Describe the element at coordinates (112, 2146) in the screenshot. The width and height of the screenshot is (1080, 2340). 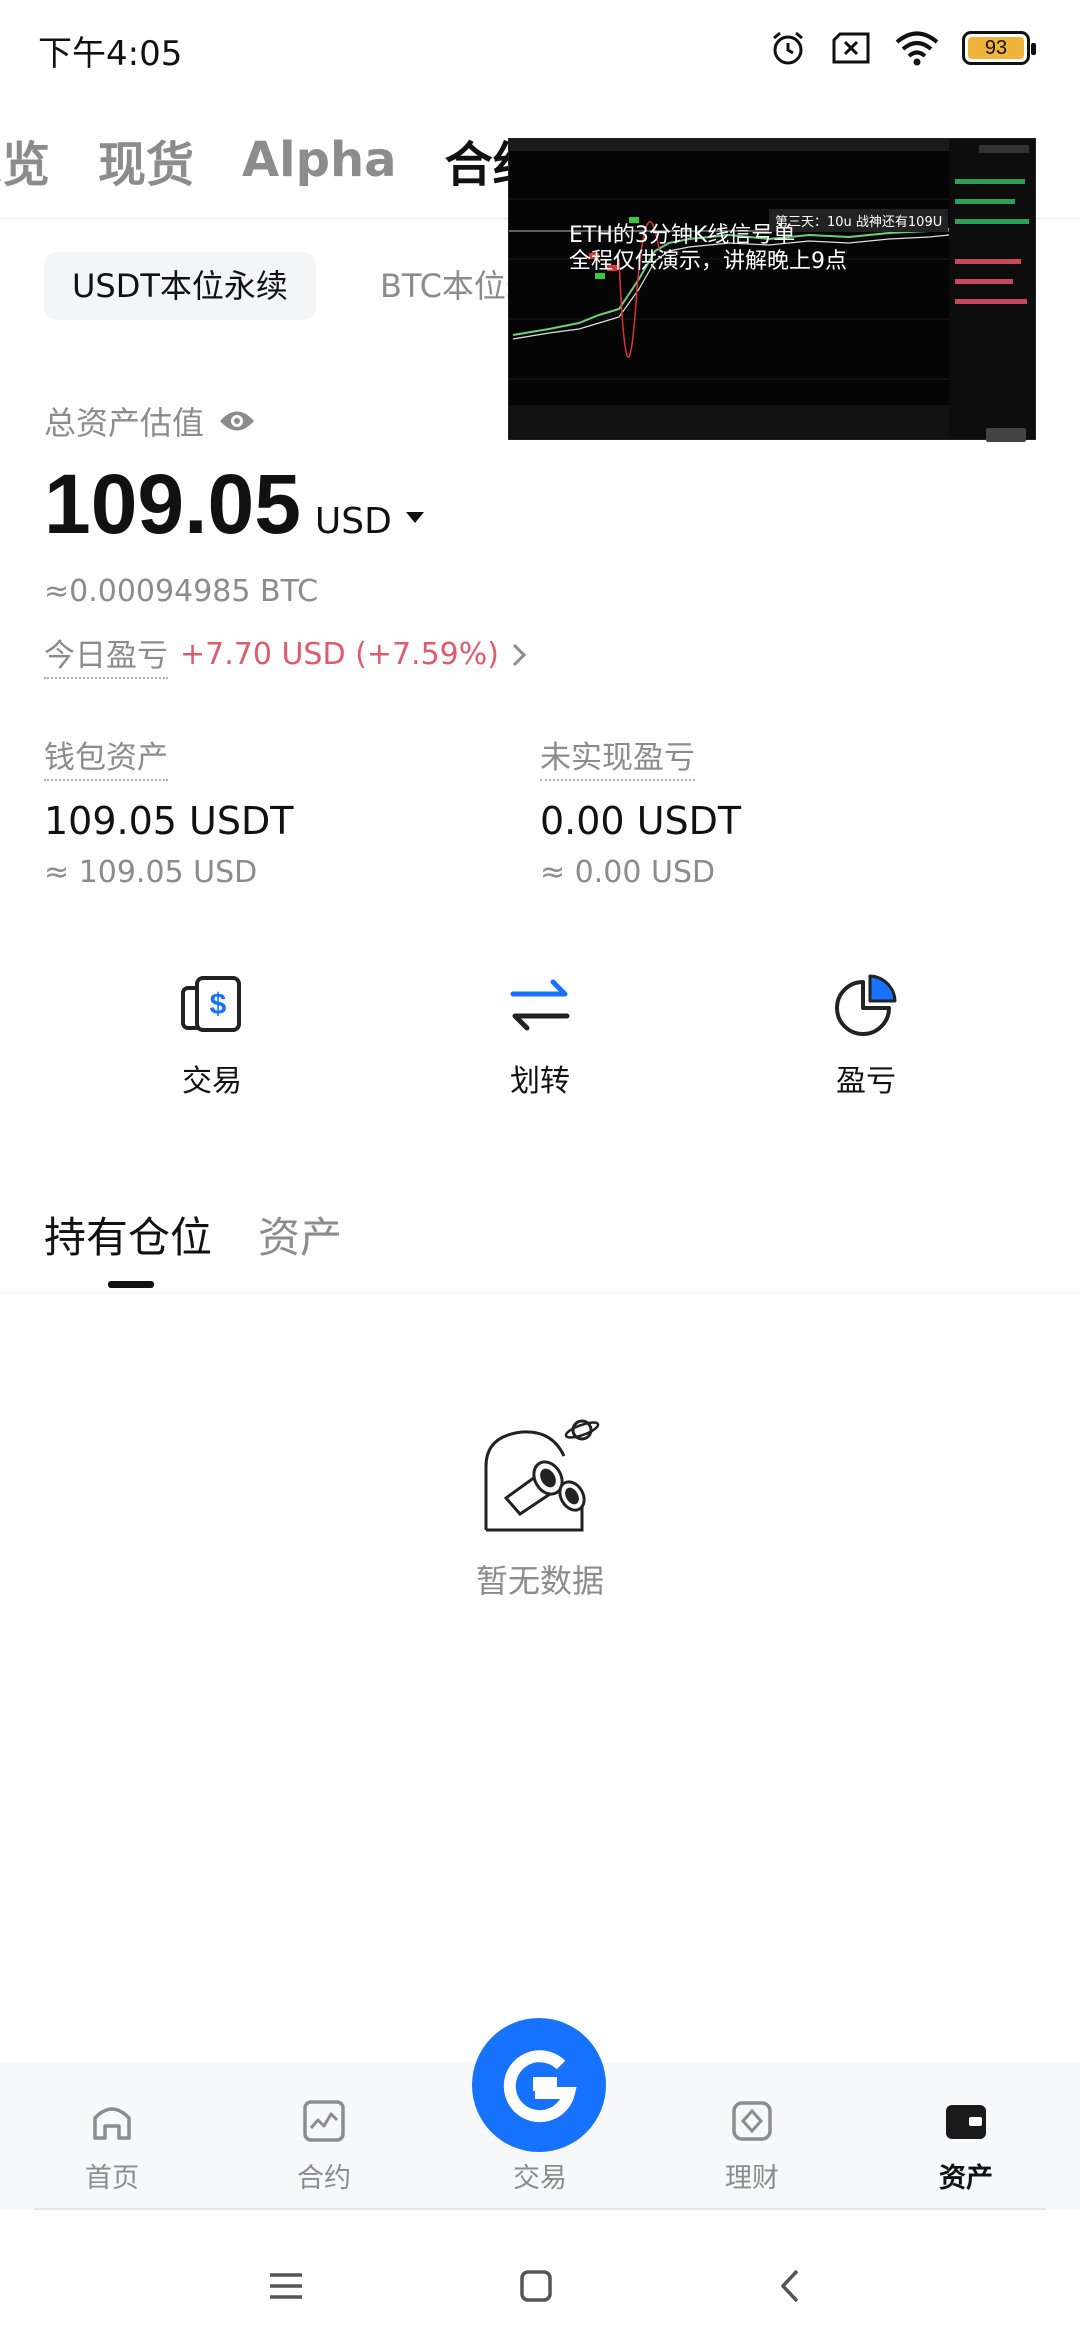
I see `nav-home: 首页` at that location.